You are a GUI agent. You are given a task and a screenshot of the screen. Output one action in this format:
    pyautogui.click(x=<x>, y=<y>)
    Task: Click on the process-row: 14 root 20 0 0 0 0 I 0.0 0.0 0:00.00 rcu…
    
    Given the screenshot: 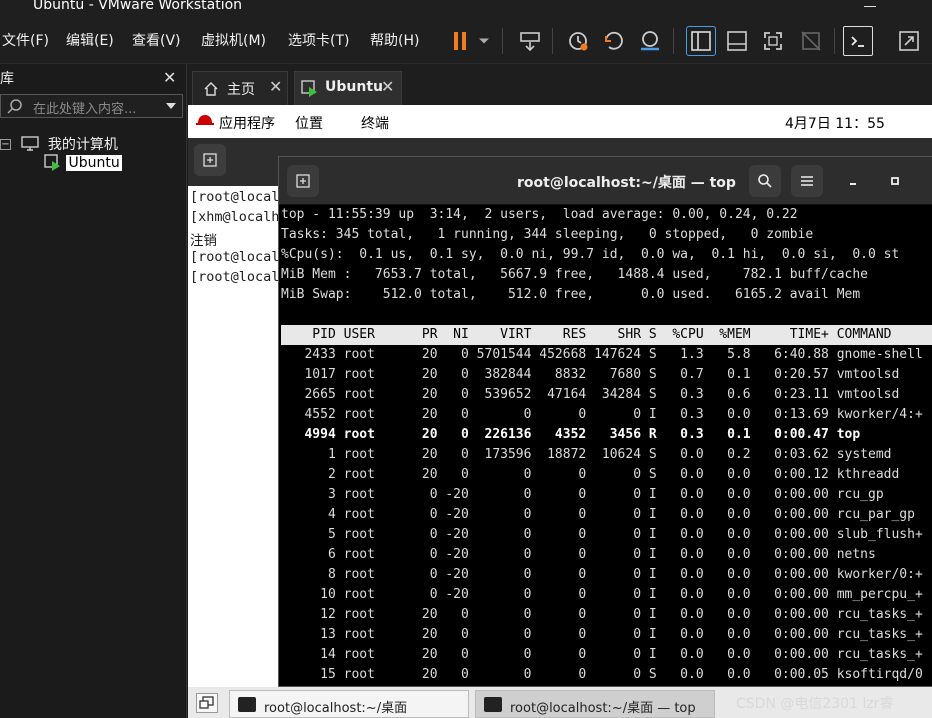 What is the action you would take?
    pyautogui.click(x=602, y=654)
    